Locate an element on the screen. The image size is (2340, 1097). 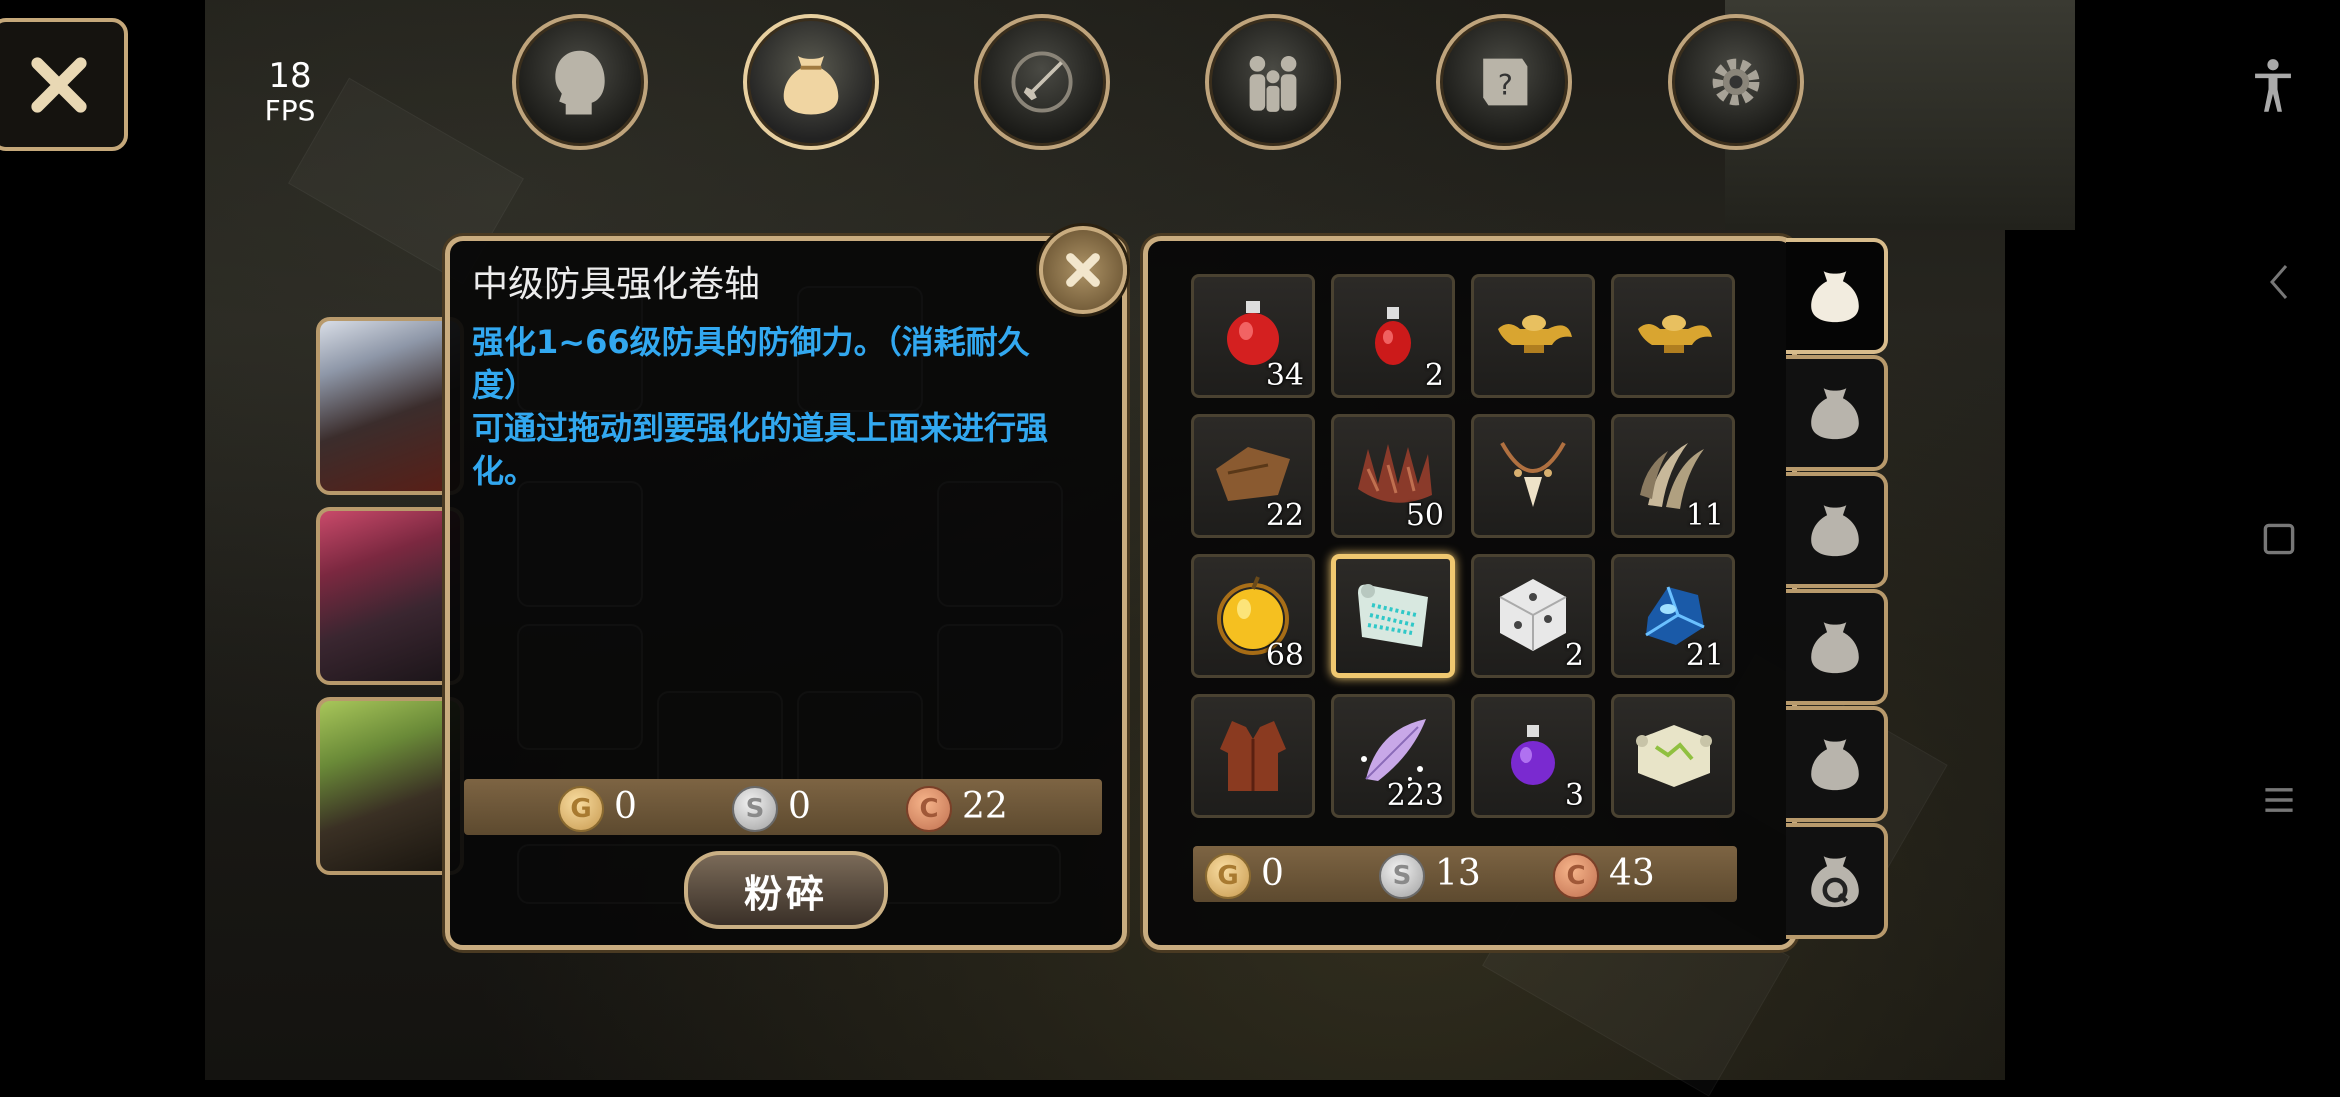
fang-necklace-icon is located at coordinates (1533, 474).